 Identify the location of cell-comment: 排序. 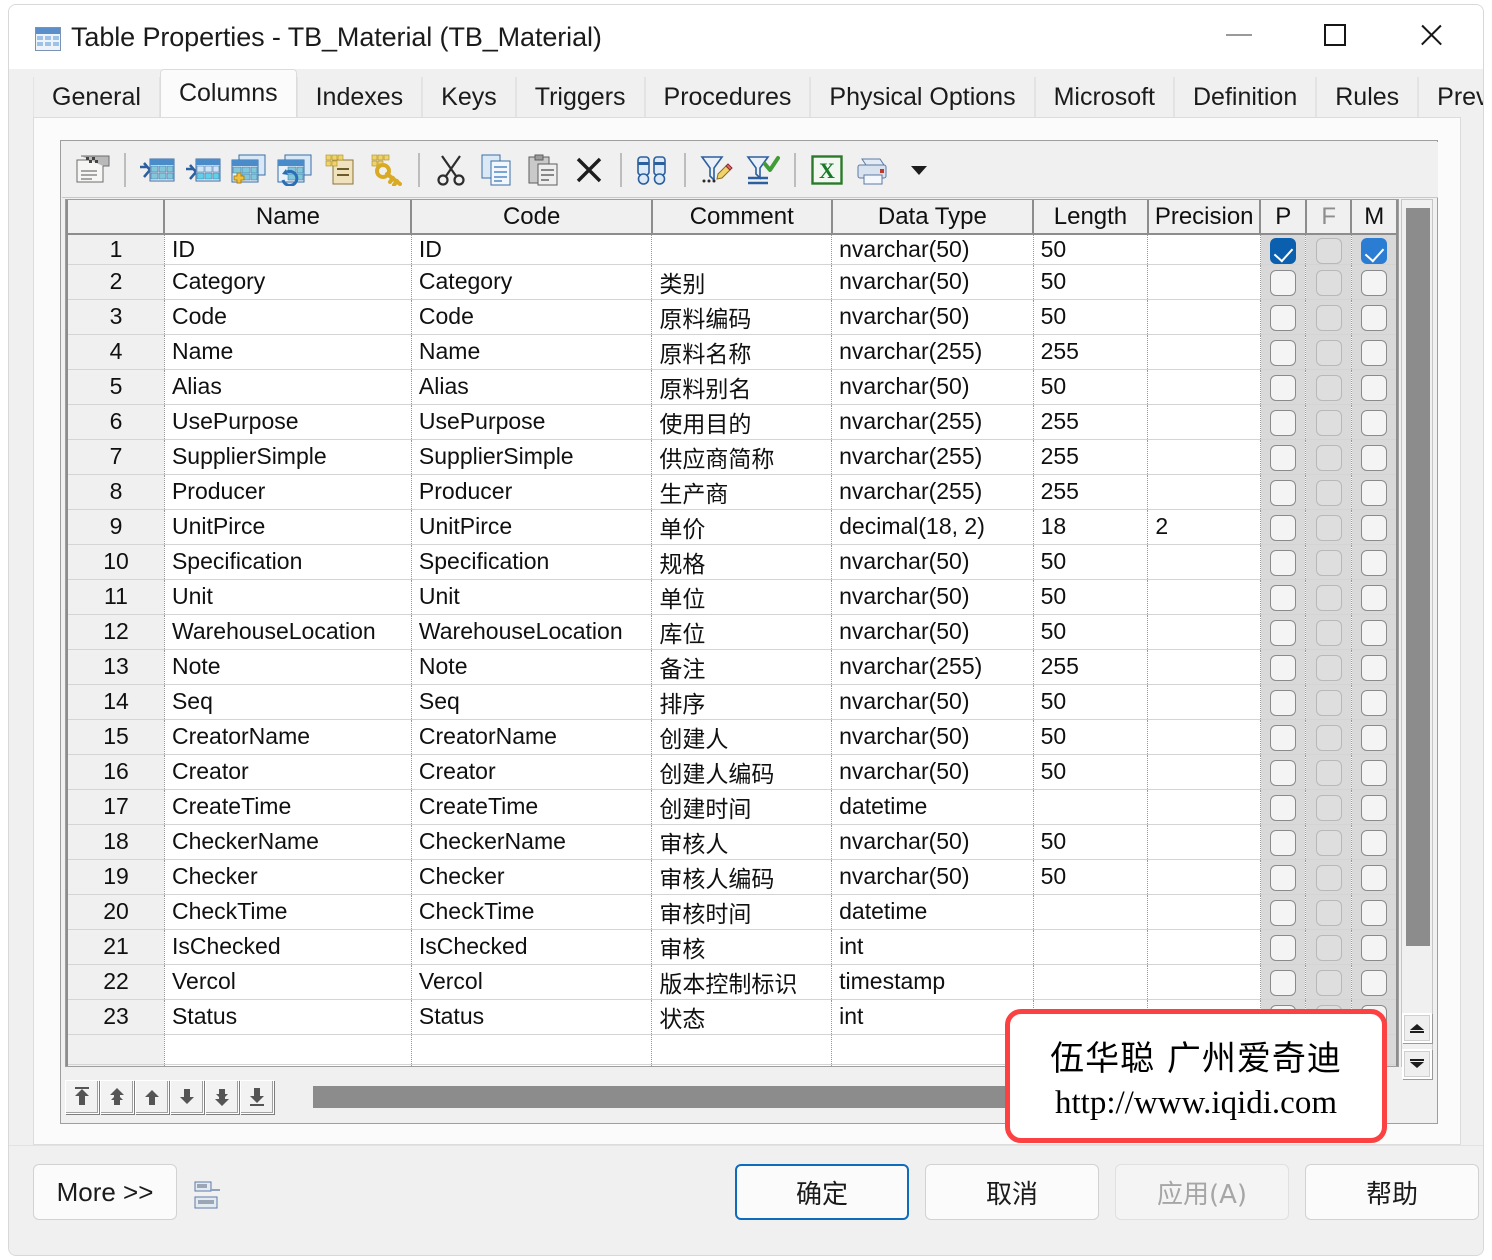
(742, 702).